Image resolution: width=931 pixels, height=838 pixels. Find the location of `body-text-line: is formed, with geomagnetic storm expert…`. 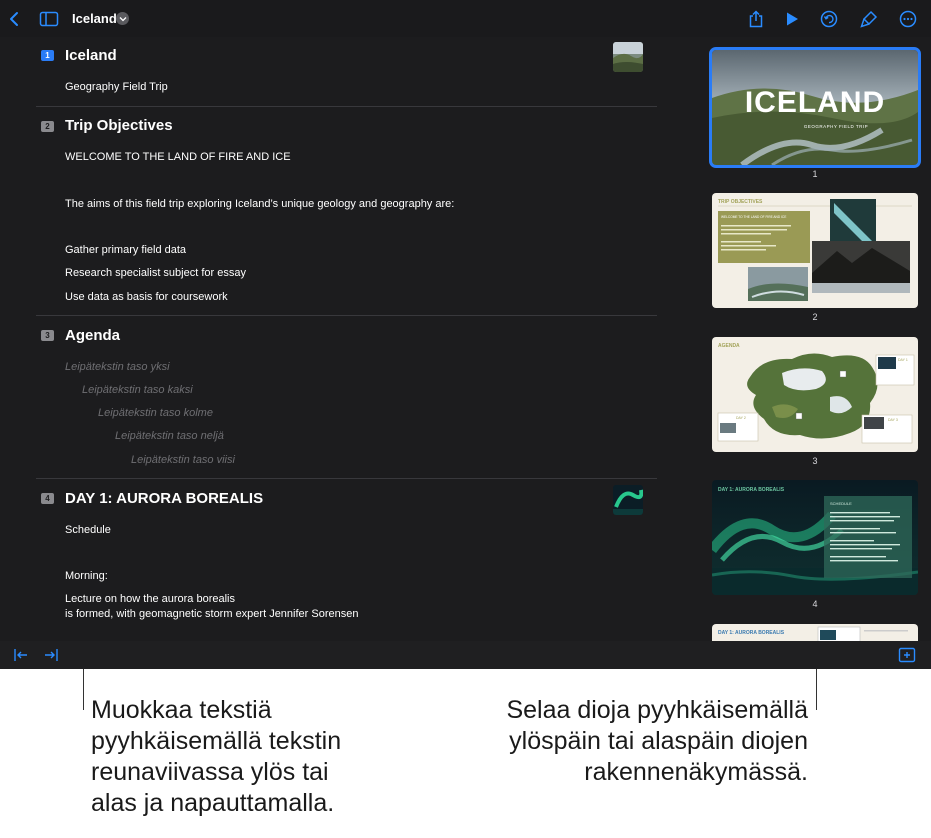

body-text-line: is formed, with geomagnetic storm expert… is located at coordinates (211, 614).